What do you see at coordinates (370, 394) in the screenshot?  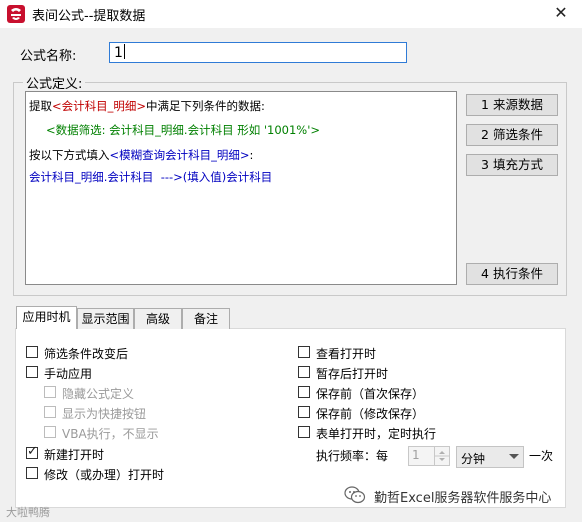 I see `label-before-first-save: 保存前（首次保存）` at bounding box center [370, 394].